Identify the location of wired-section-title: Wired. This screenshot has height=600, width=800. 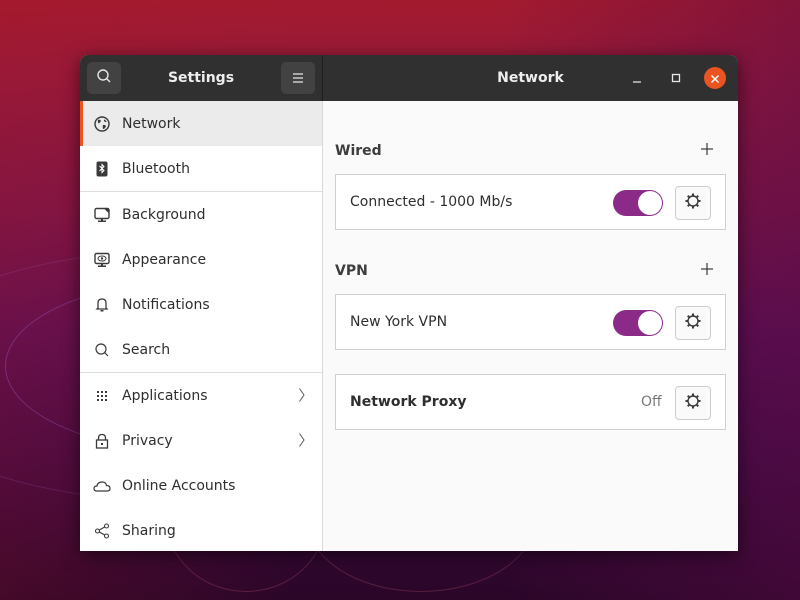
(358, 151).